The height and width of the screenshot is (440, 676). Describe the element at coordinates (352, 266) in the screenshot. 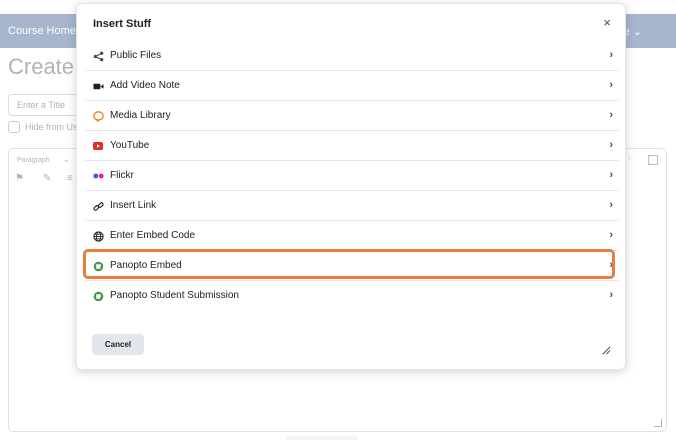

I see `list-item-panopto-embed: Panopto Embed ›` at that location.